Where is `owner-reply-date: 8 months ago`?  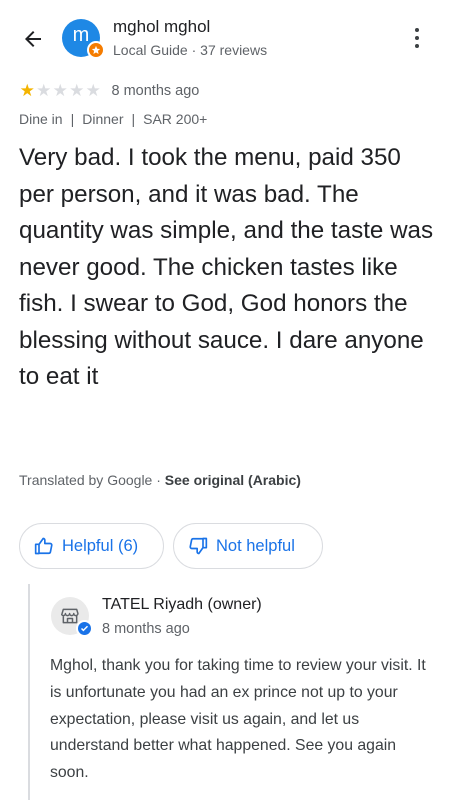 owner-reply-date: 8 months ago is located at coordinates (146, 629).